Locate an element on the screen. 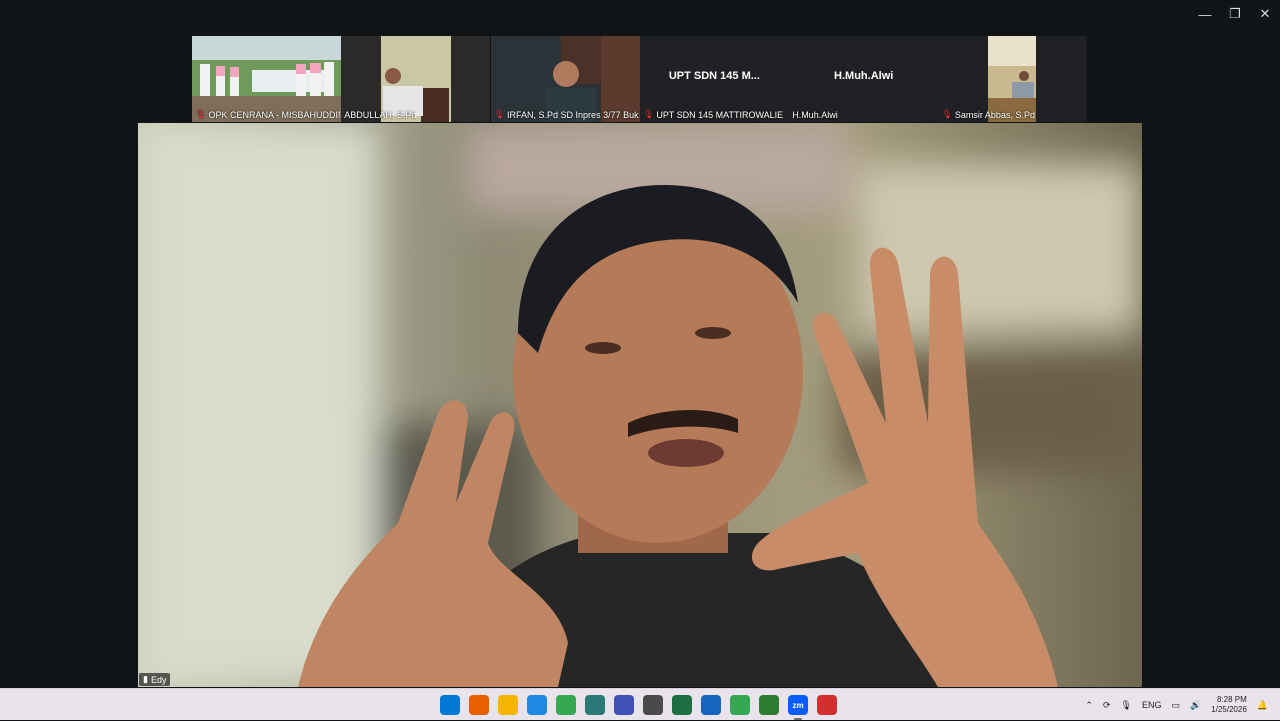 Image resolution: width=1280 pixels, height=721 pixels. volume-icon: 🔊 is located at coordinates (1195, 705).